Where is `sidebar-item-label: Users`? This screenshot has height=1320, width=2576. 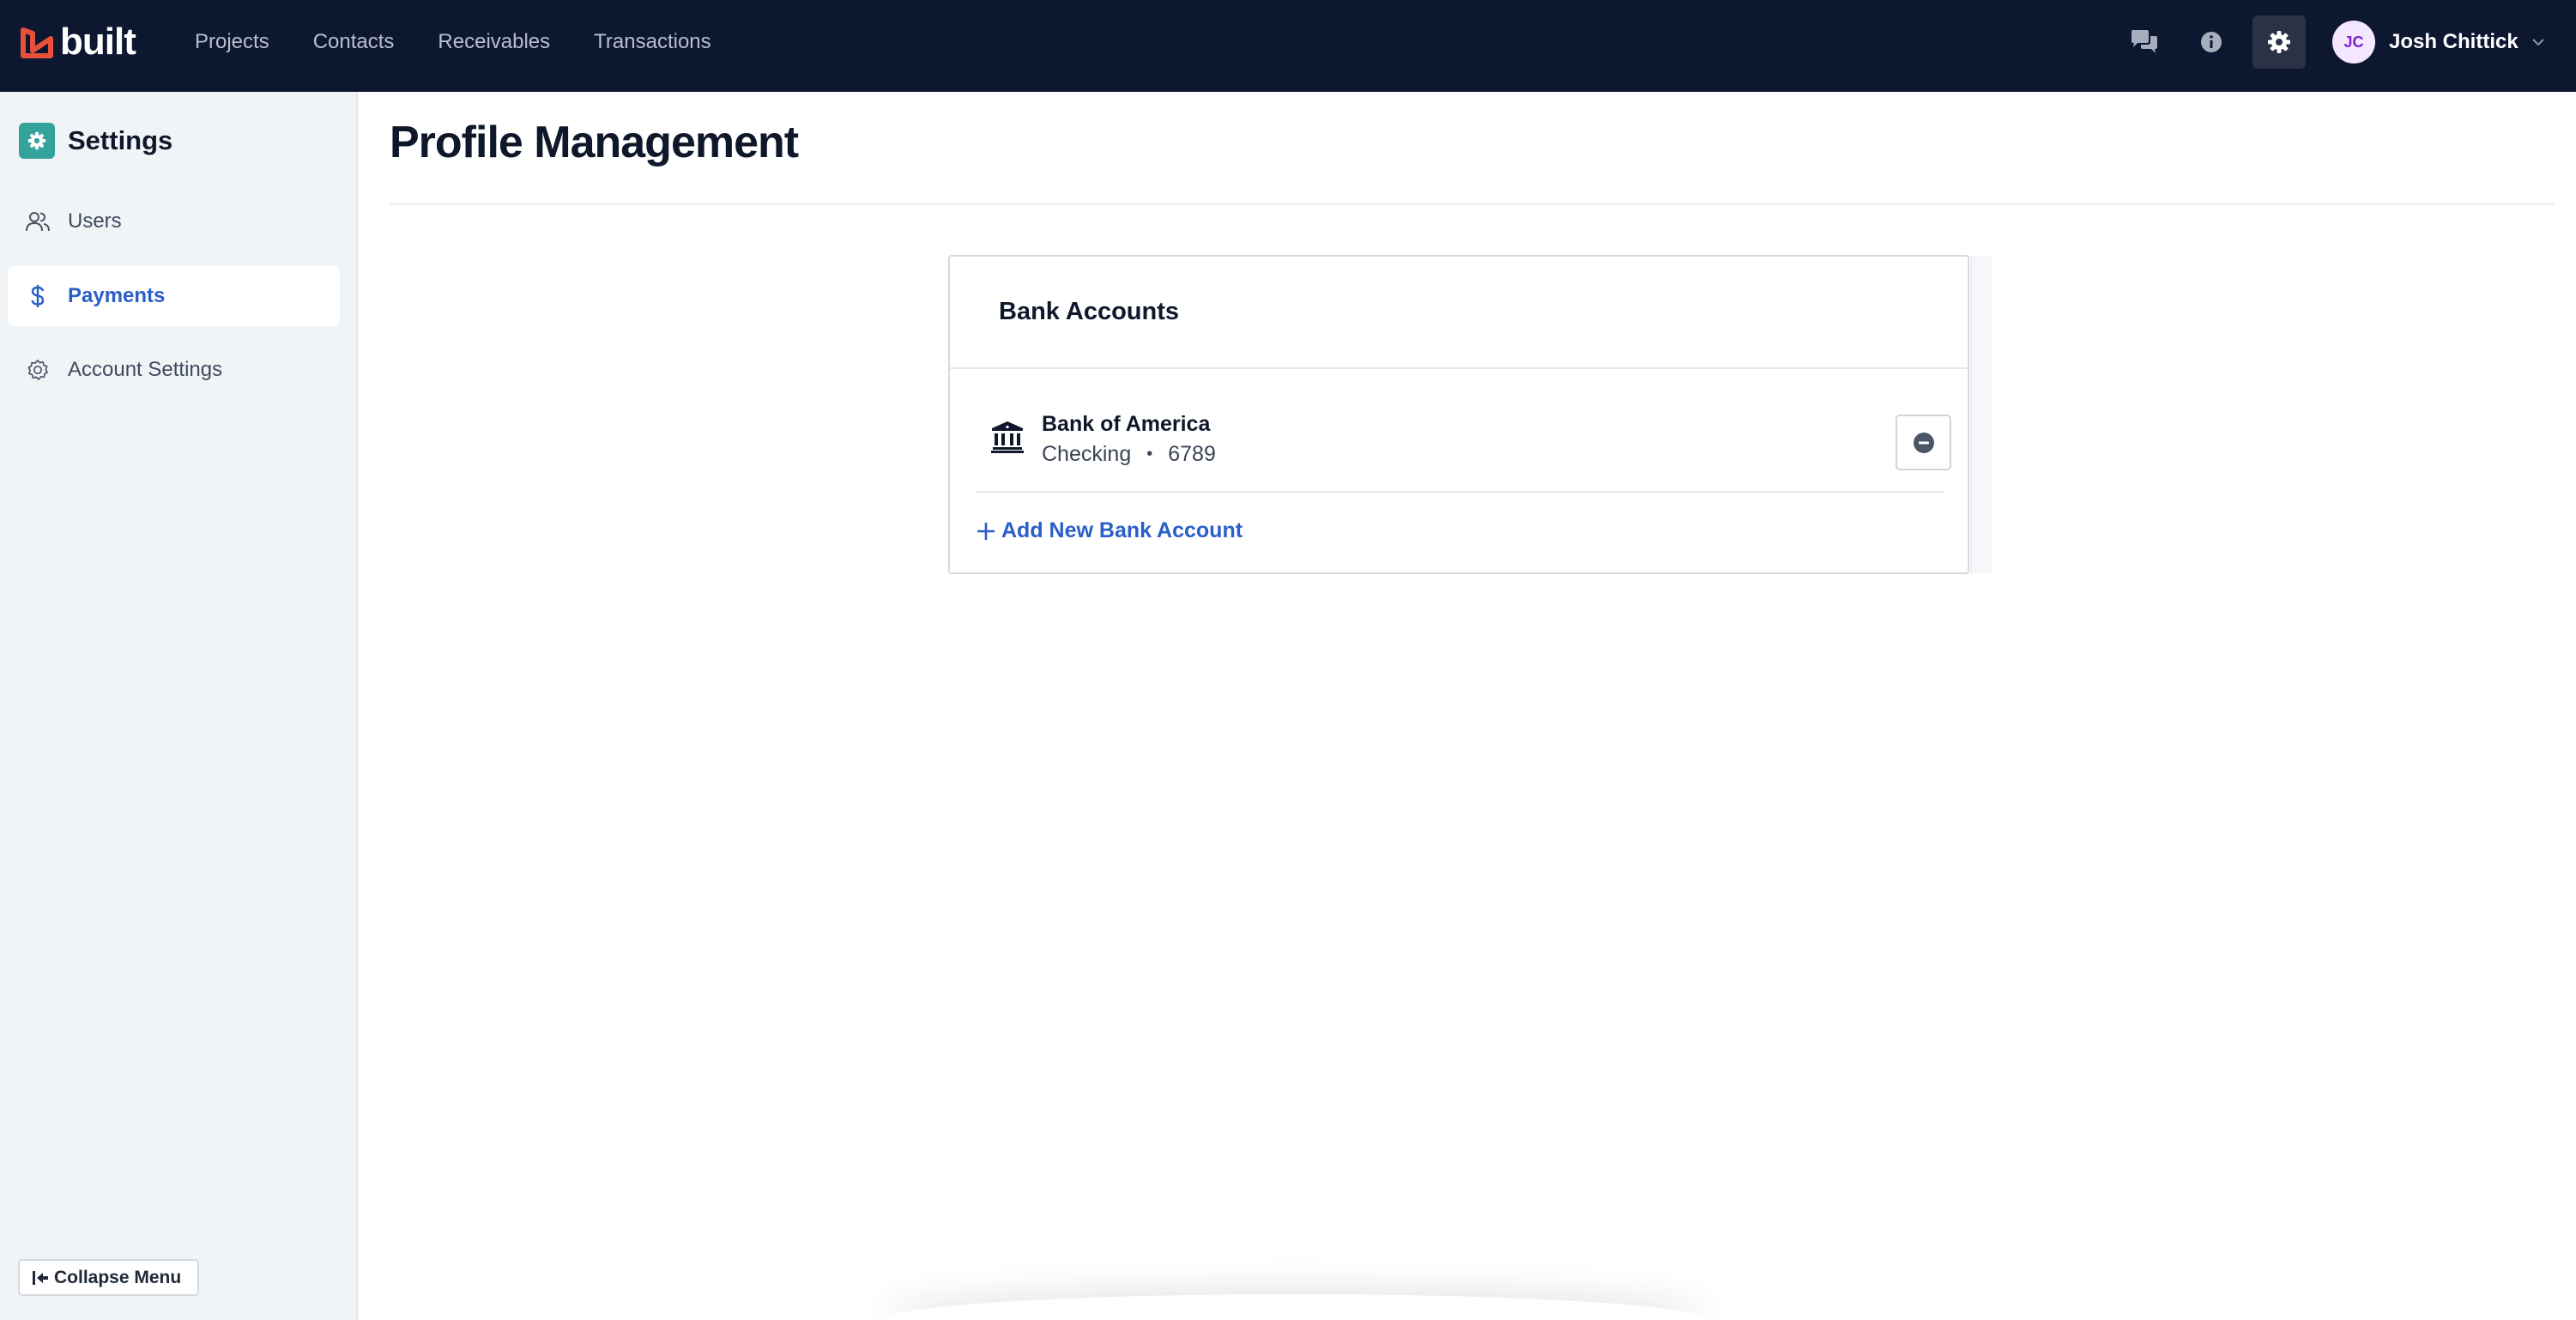 sidebar-item-label: Users is located at coordinates (95, 221).